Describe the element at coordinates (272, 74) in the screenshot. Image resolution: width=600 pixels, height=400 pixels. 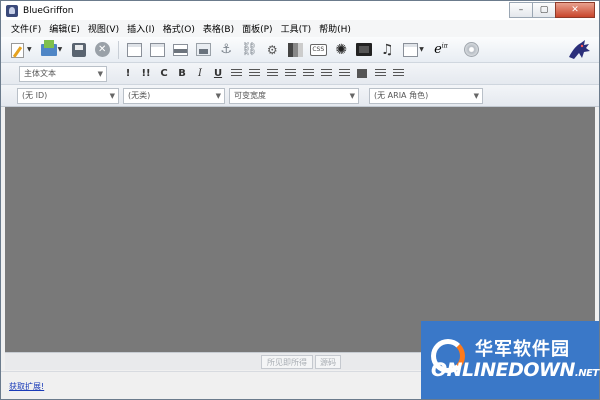
I see `outdent-button` at that location.